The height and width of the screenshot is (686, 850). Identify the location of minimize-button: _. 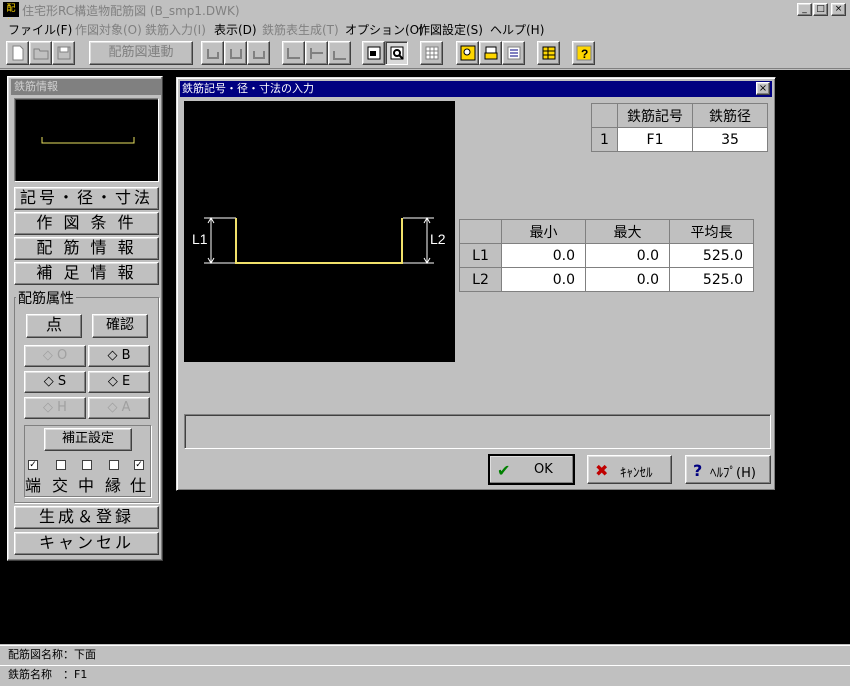
(804, 9).